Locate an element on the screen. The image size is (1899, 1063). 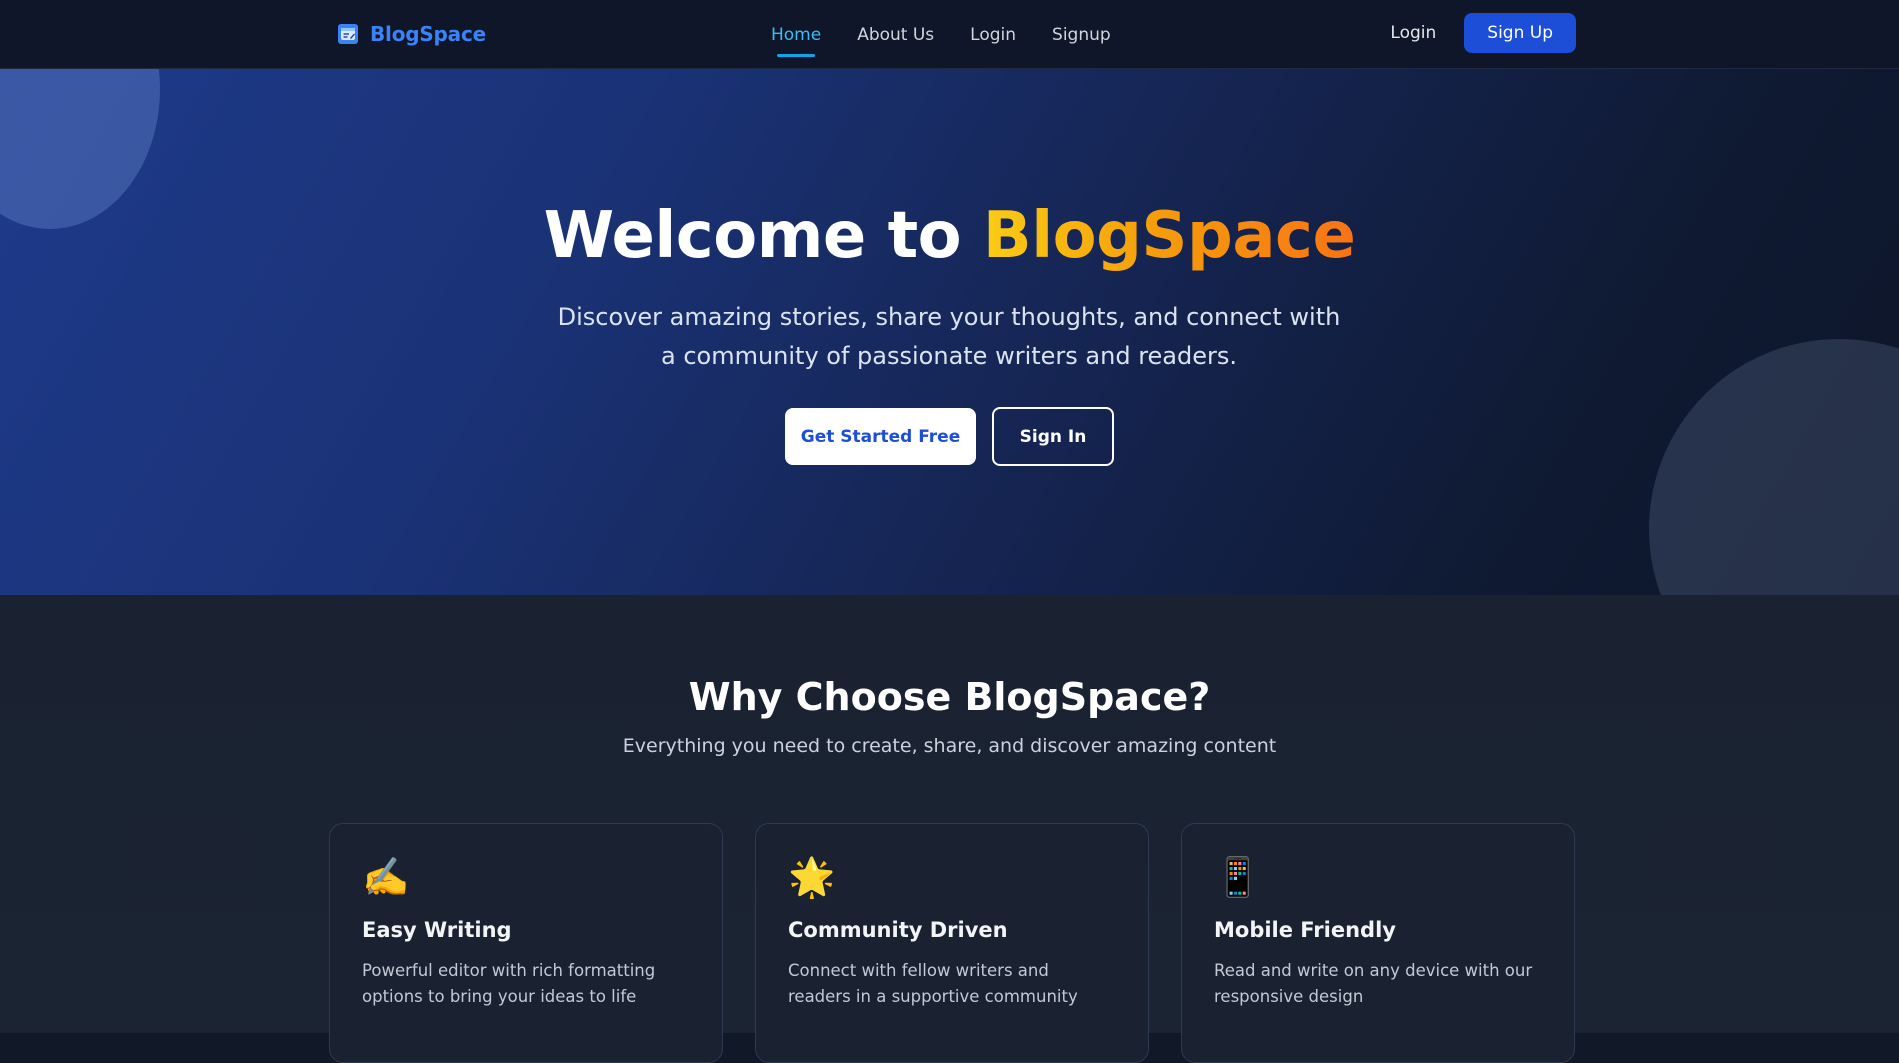
writing-hand-icon: ✍️ is located at coordinates (386, 877).